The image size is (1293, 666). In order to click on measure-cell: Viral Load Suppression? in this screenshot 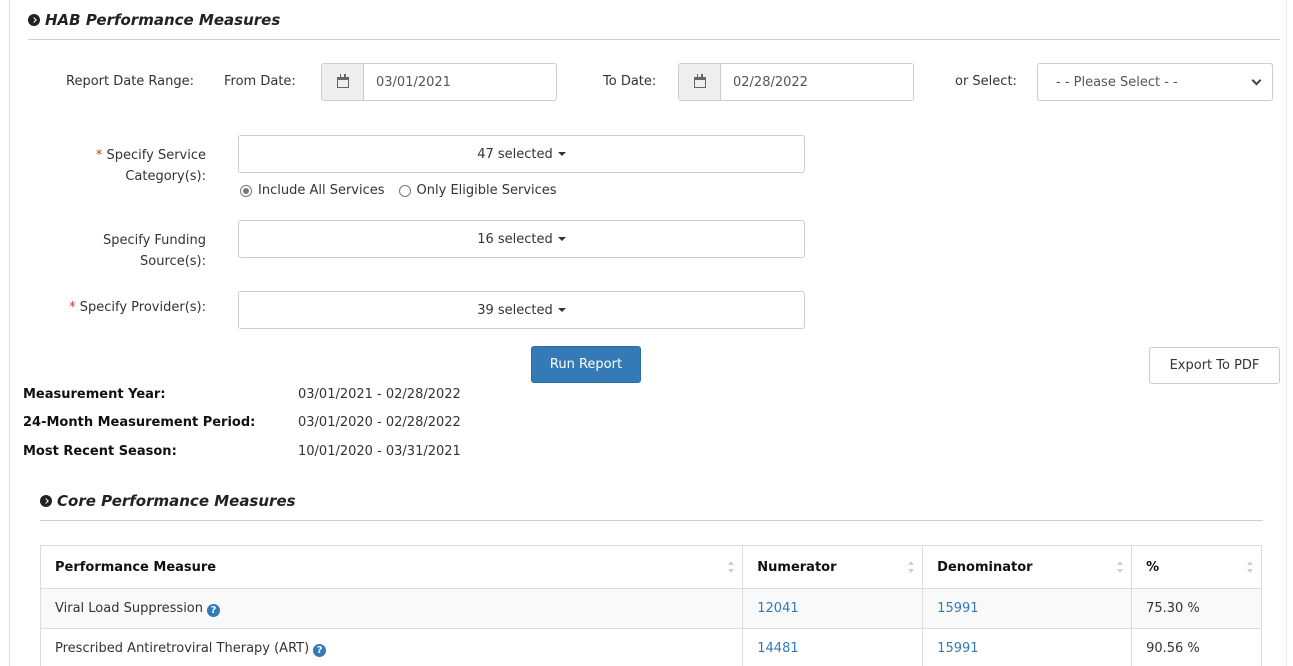, I will do `click(391, 608)`.